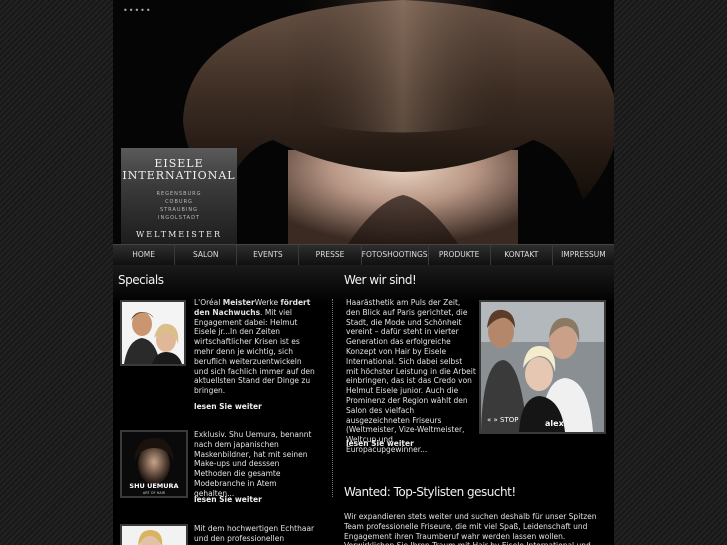 This screenshot has height=545, width=727. Describe the element at coordinates (395, 255) in the screenshot. I see `nav-fotoshootings: FOTOSHOOTINGS` at that location.